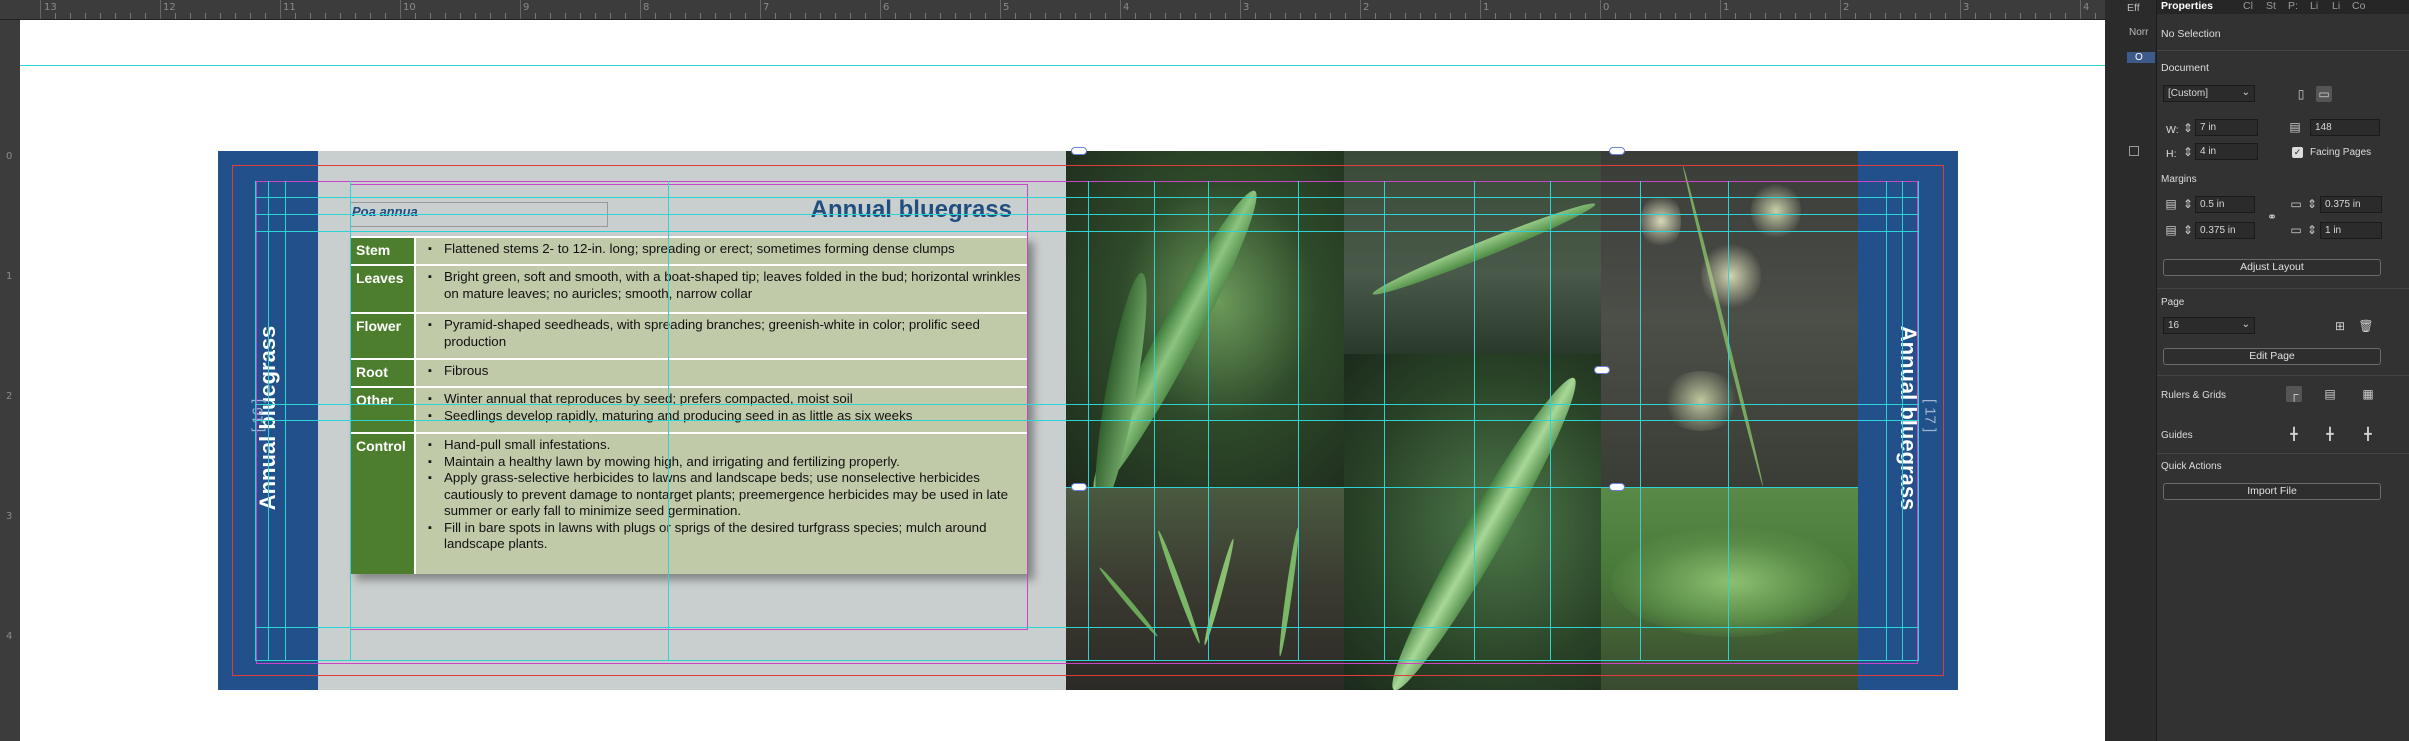  Describe the element at coordinates (2141, 57) in the screenshot. I see `object-row: O` at that location.